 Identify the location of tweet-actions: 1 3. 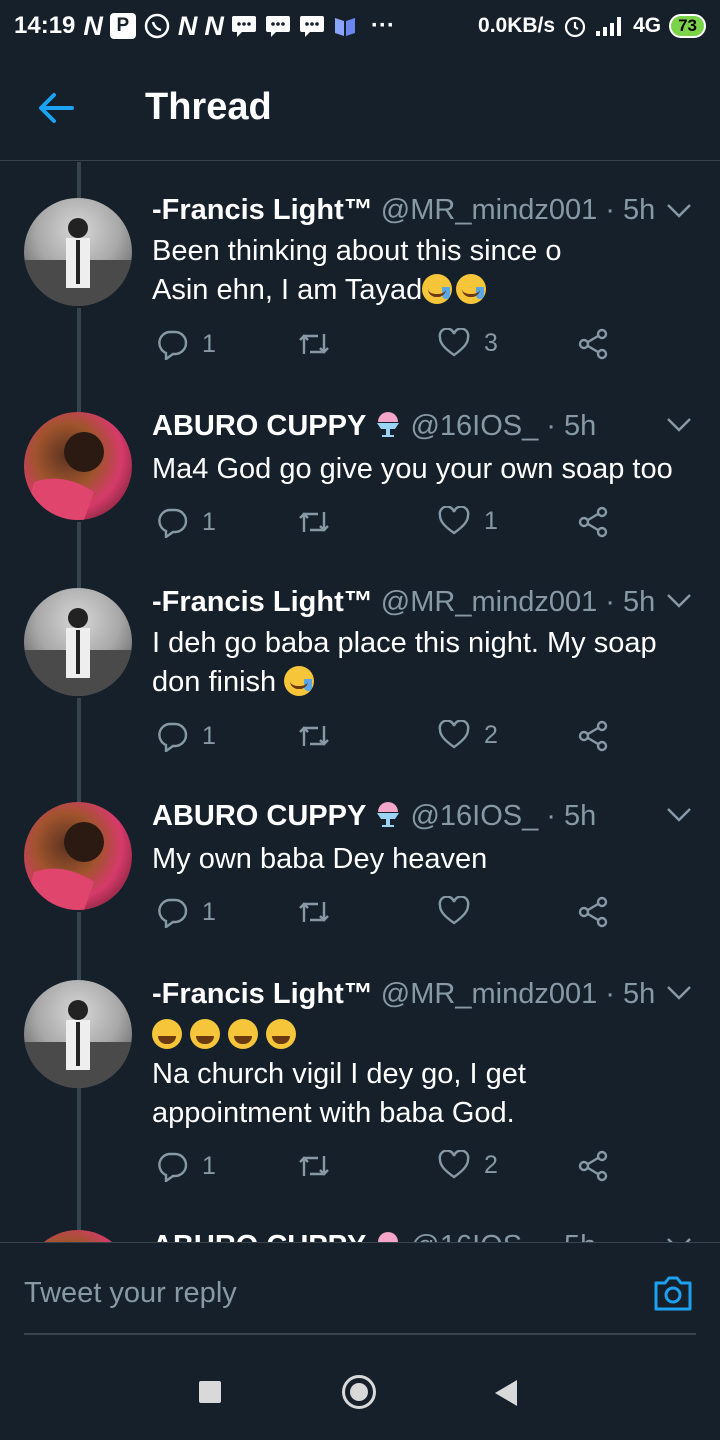
(402, 348).